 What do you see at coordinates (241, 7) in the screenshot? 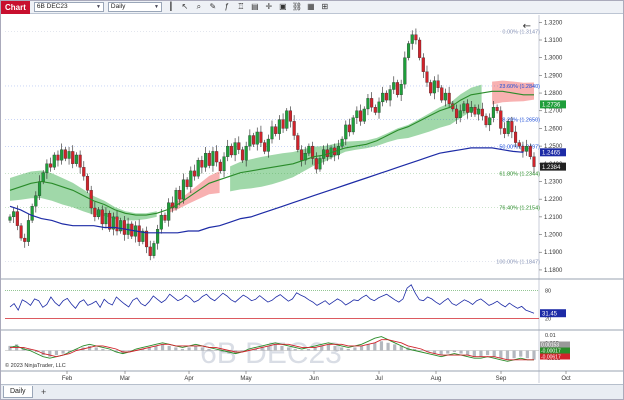
I see `strategies-icon: ♖` at bounding box center [241, 7].